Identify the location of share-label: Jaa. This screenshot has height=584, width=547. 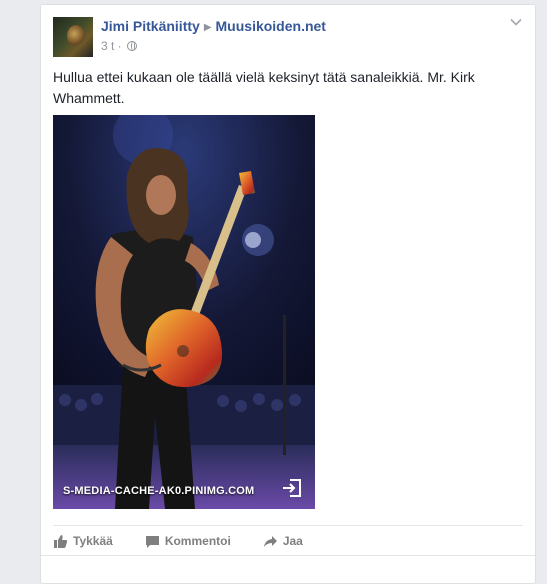
(292, 541).